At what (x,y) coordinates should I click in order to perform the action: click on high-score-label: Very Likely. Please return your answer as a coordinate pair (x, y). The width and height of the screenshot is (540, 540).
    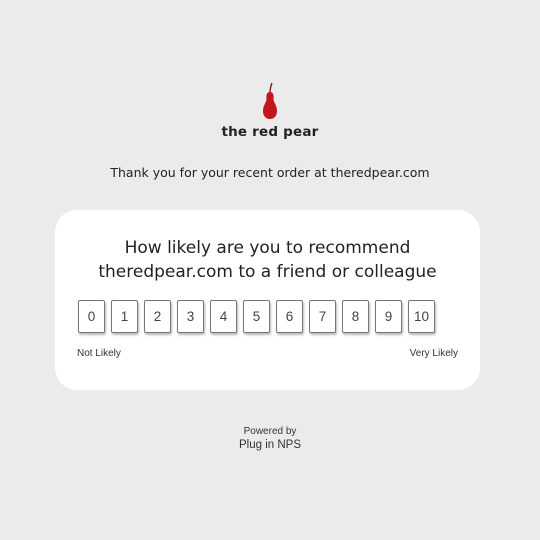
    Looking at the image, I should click on (433, 353).